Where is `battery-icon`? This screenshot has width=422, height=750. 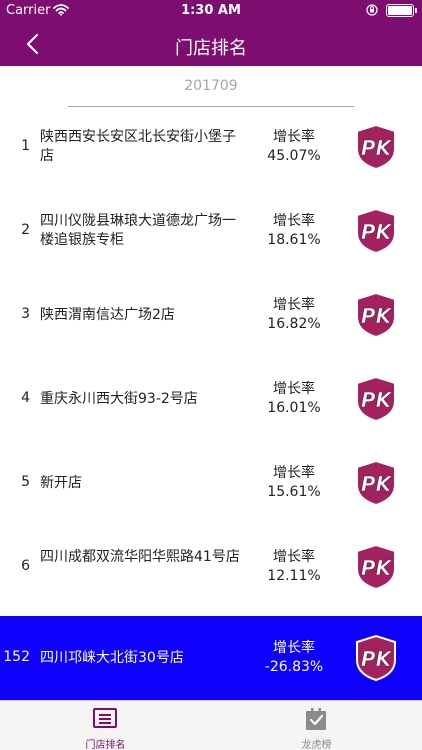 battery-icon is located at coordinates (401, 10).